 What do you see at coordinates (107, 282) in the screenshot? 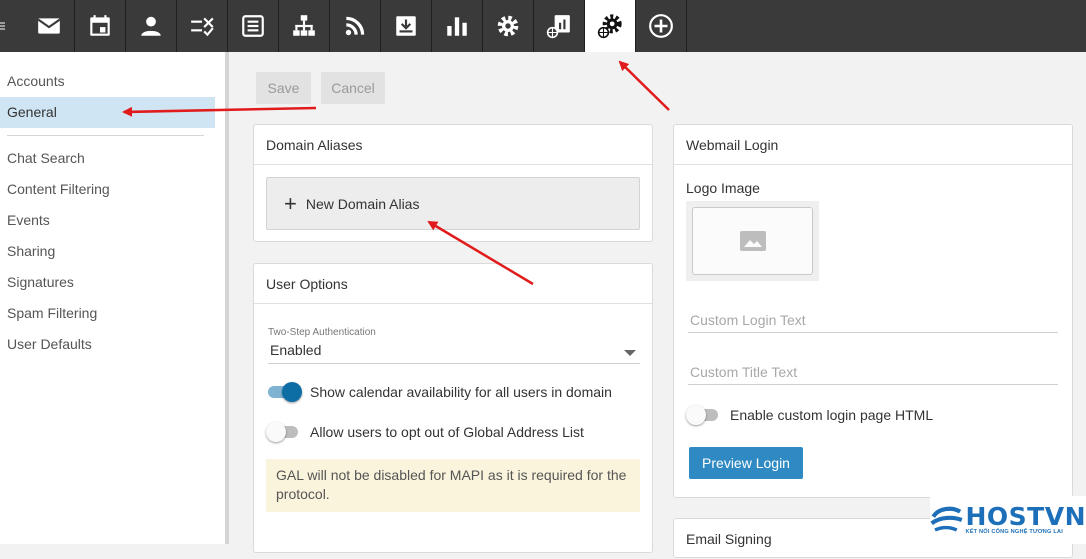
I see `sidebar-item-signatures: Signatures` at bounding box center [107, 282].